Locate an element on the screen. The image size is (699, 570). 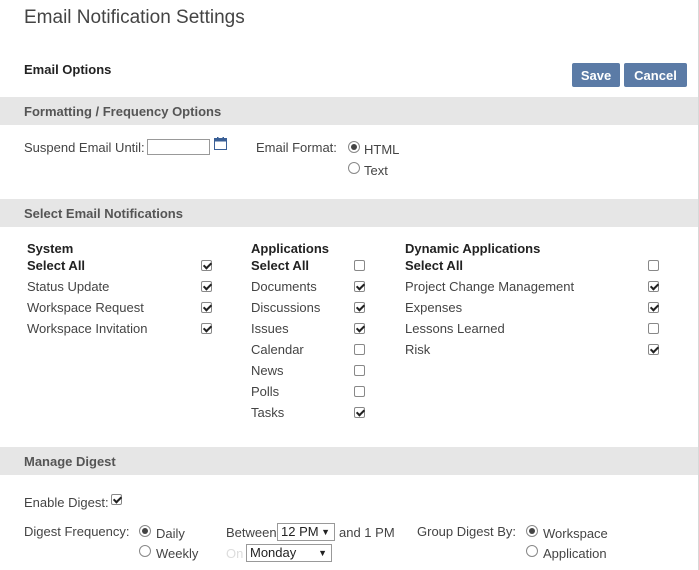
risk-checkbox is located at coordinates (653, 349).